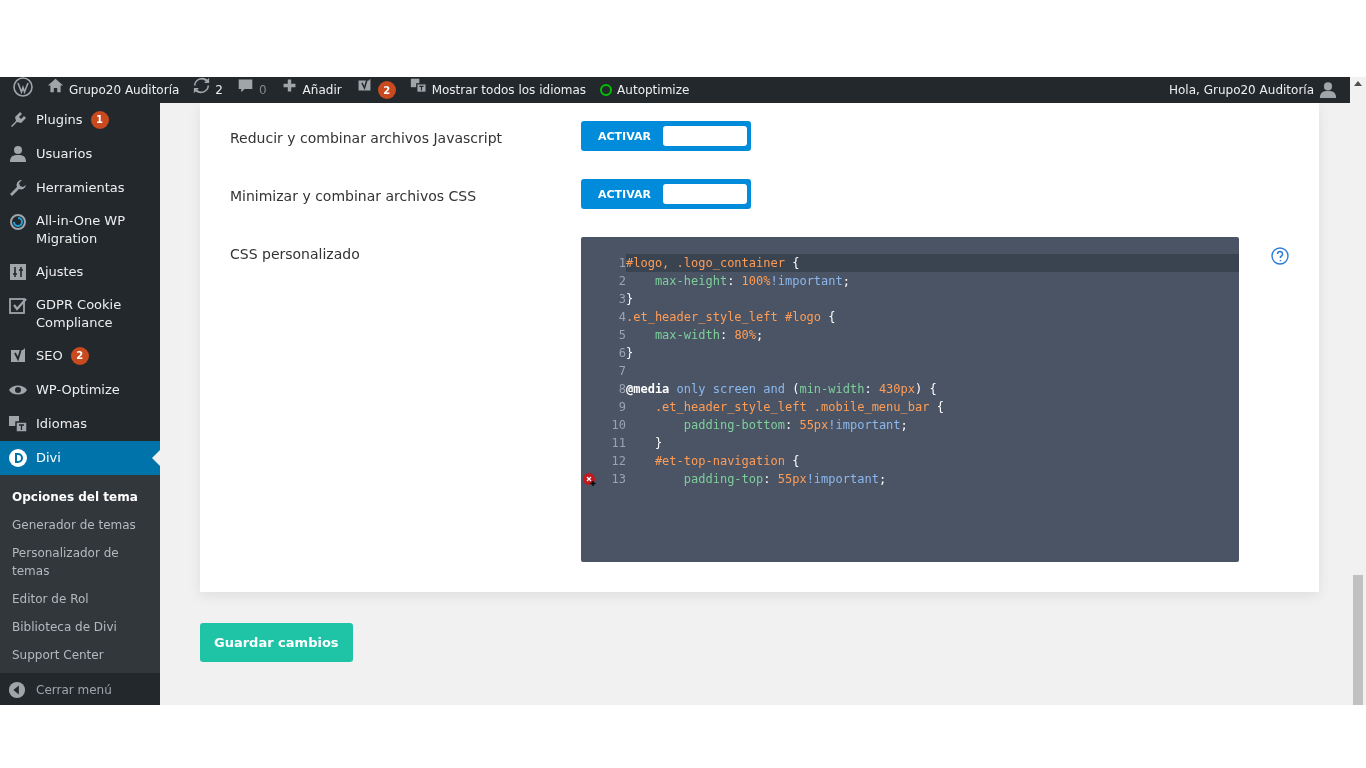 This screenshot has width=1366, height=768. Describe the element at coordinates (653, 90) in the screenshot. I see `toolbar-link: Autoptimize` at that location.